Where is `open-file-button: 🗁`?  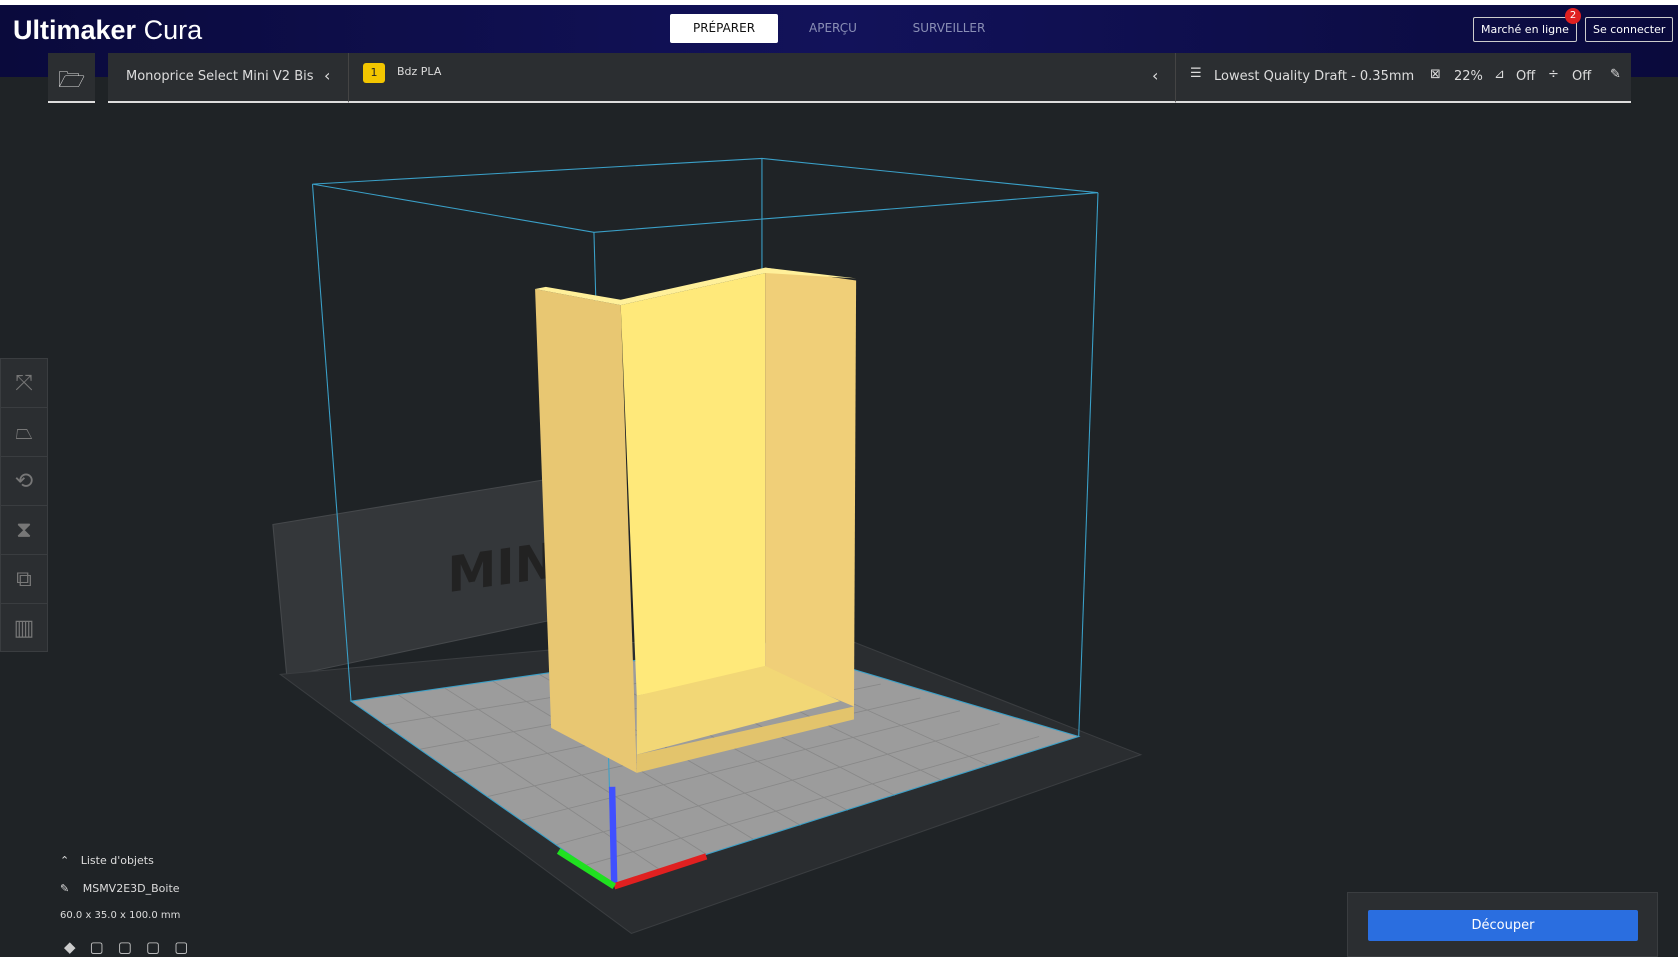
open-file-button: 🗁 is located at coordinates (71, 78).